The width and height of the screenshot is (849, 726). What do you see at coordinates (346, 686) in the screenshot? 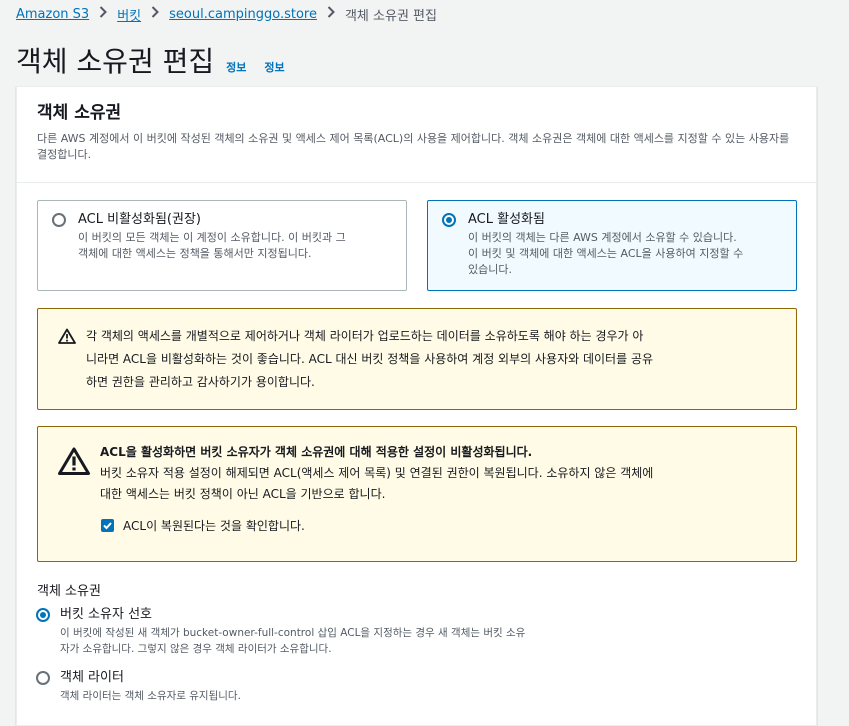
I see `object-writer-option: 객체 라이터 객체 라이터는 객체 소유자로 유지됩니다.` at bounding box center [346, 686].